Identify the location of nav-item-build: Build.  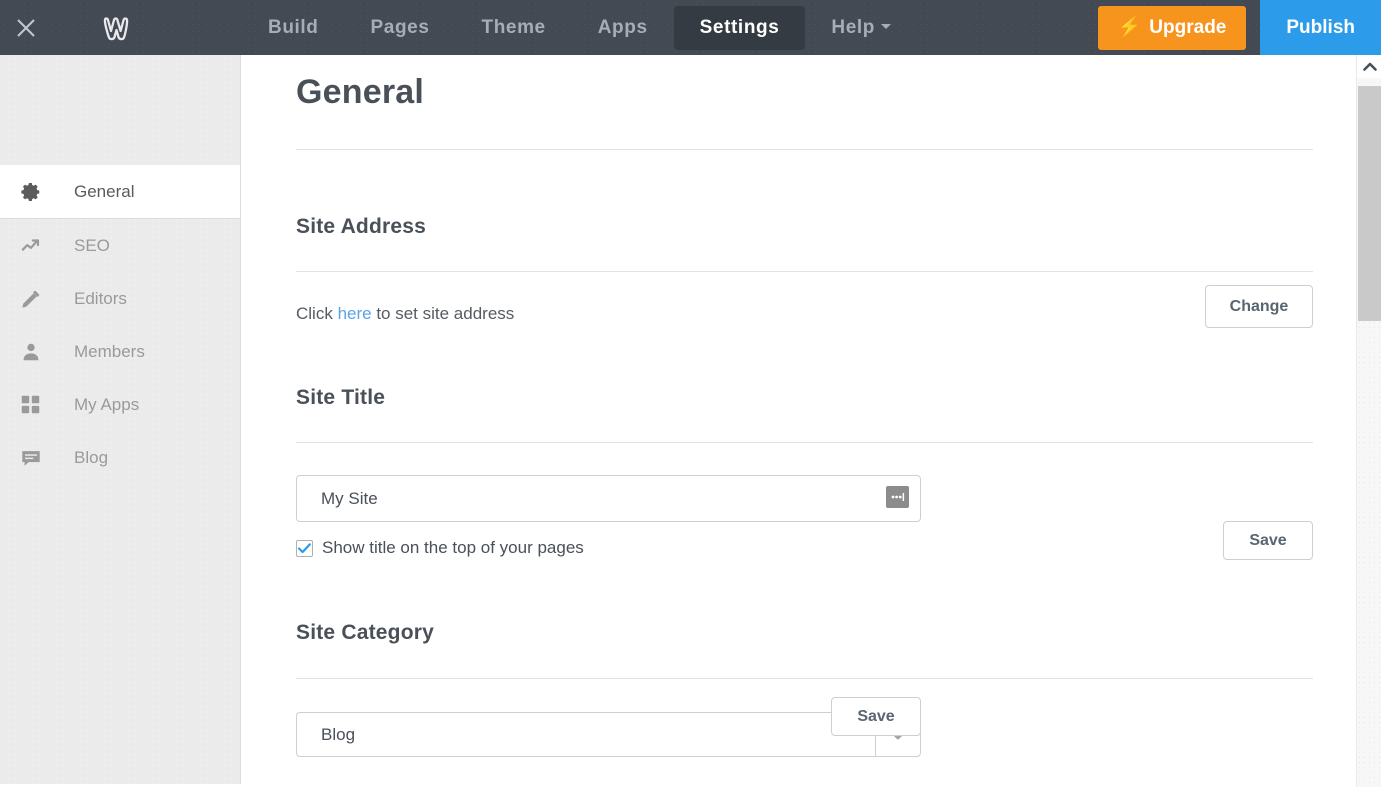
(293, 27).